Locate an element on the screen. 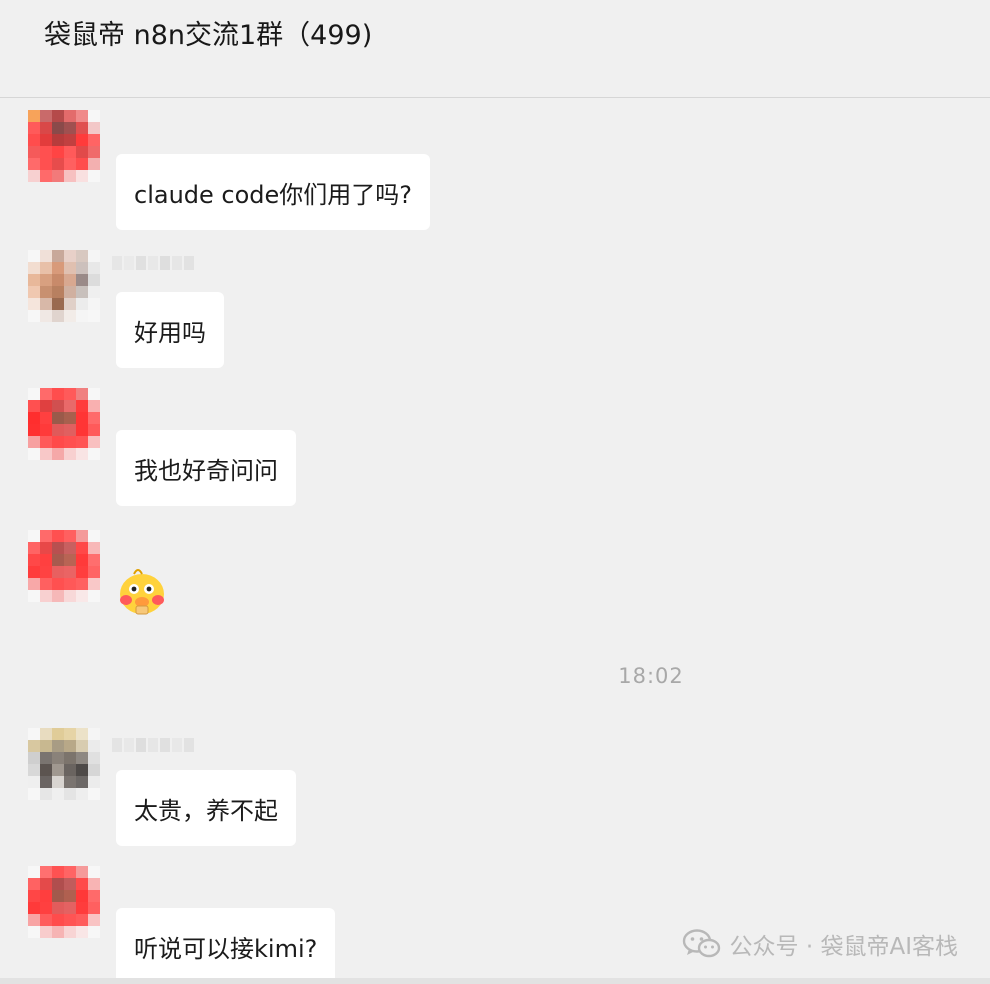  wechat-icon is located at coordinates (701, 943).